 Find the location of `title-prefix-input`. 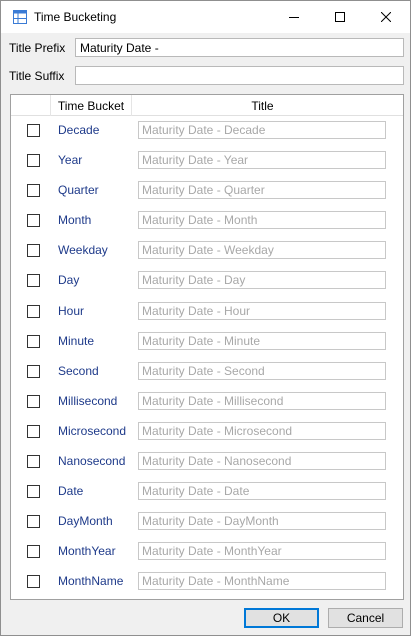

title-prefix-input is located at coordinates (239, 47).